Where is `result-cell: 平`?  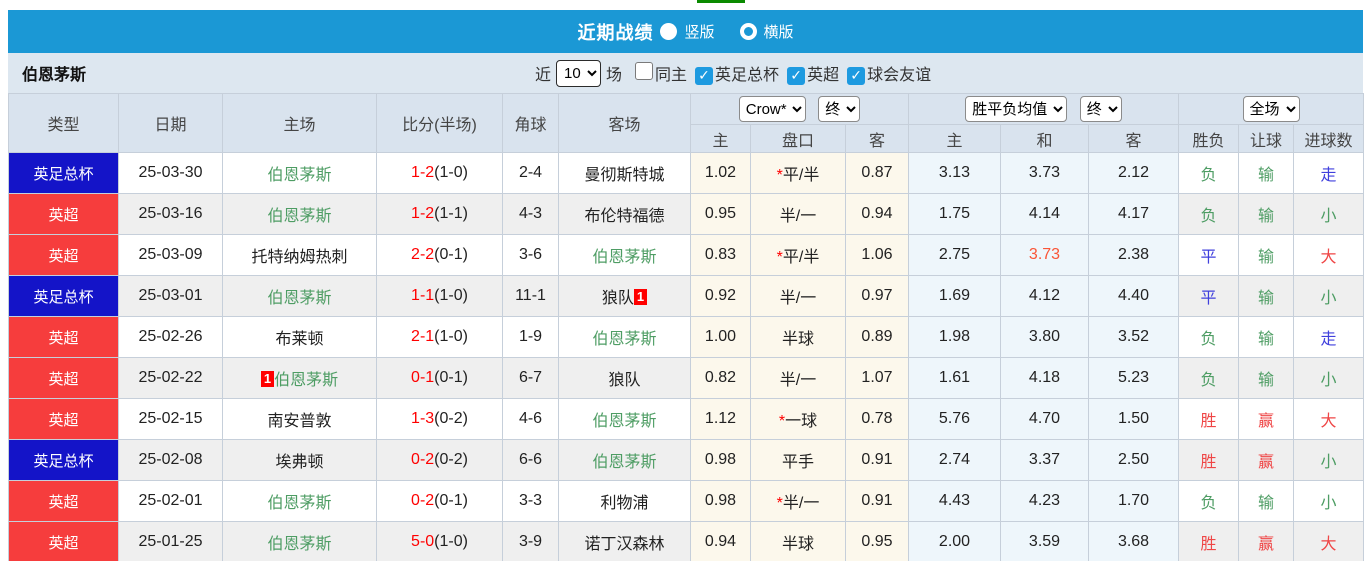 result-cell: 平 is located at coordinates (1209, 255).